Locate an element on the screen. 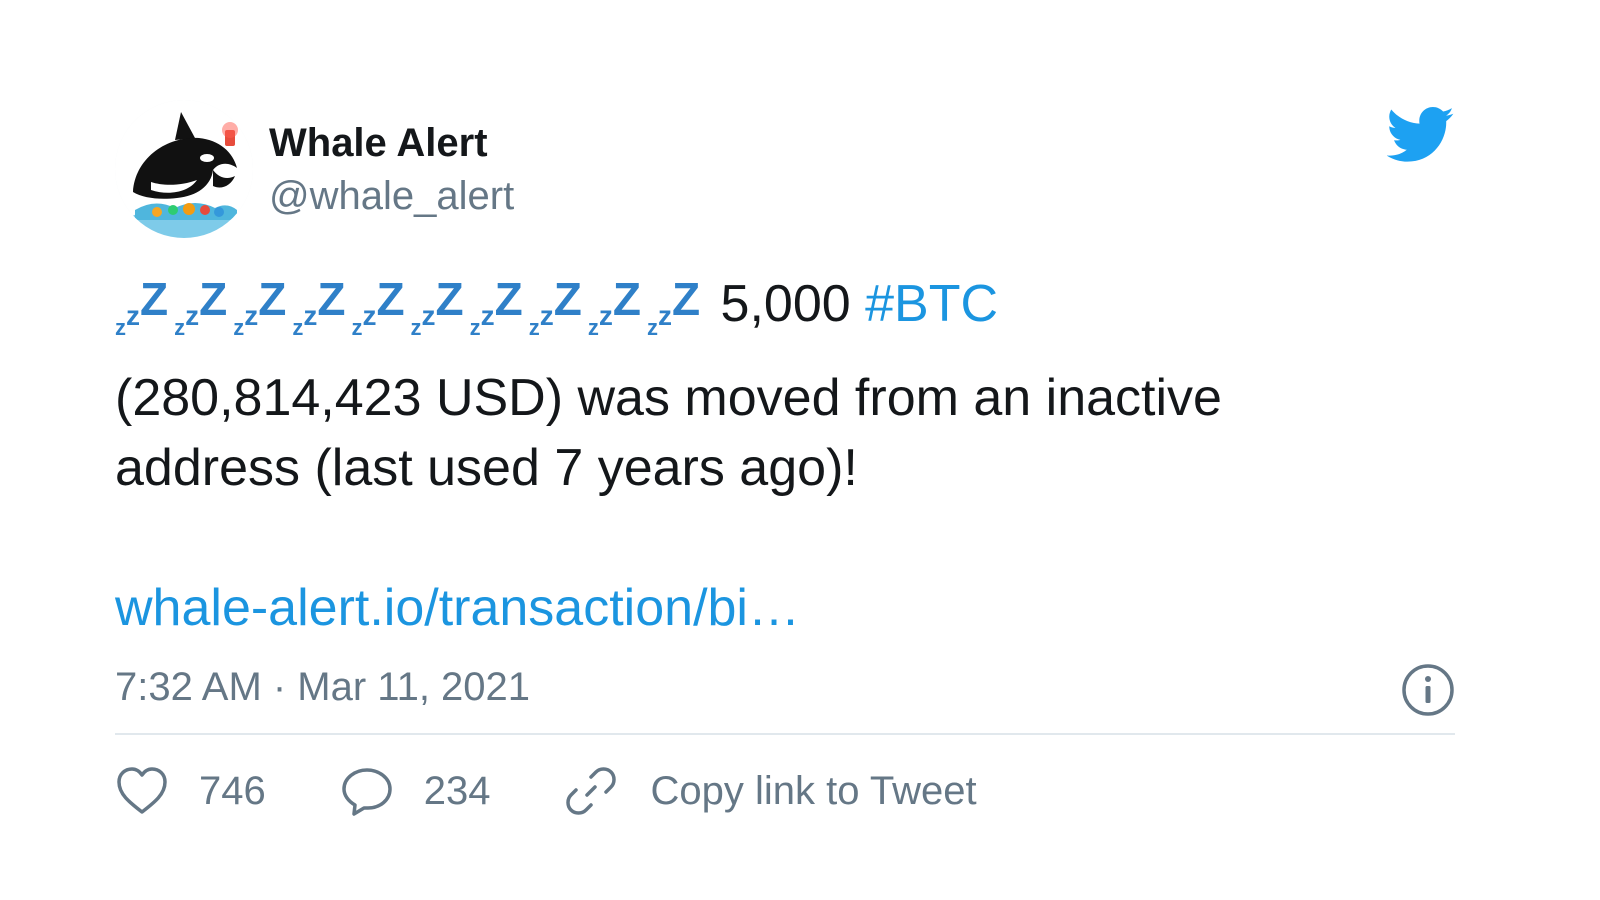 The image size is (1600, 900). author-names: Whale Alert @whale_alert is located at coordinates (391, 171).